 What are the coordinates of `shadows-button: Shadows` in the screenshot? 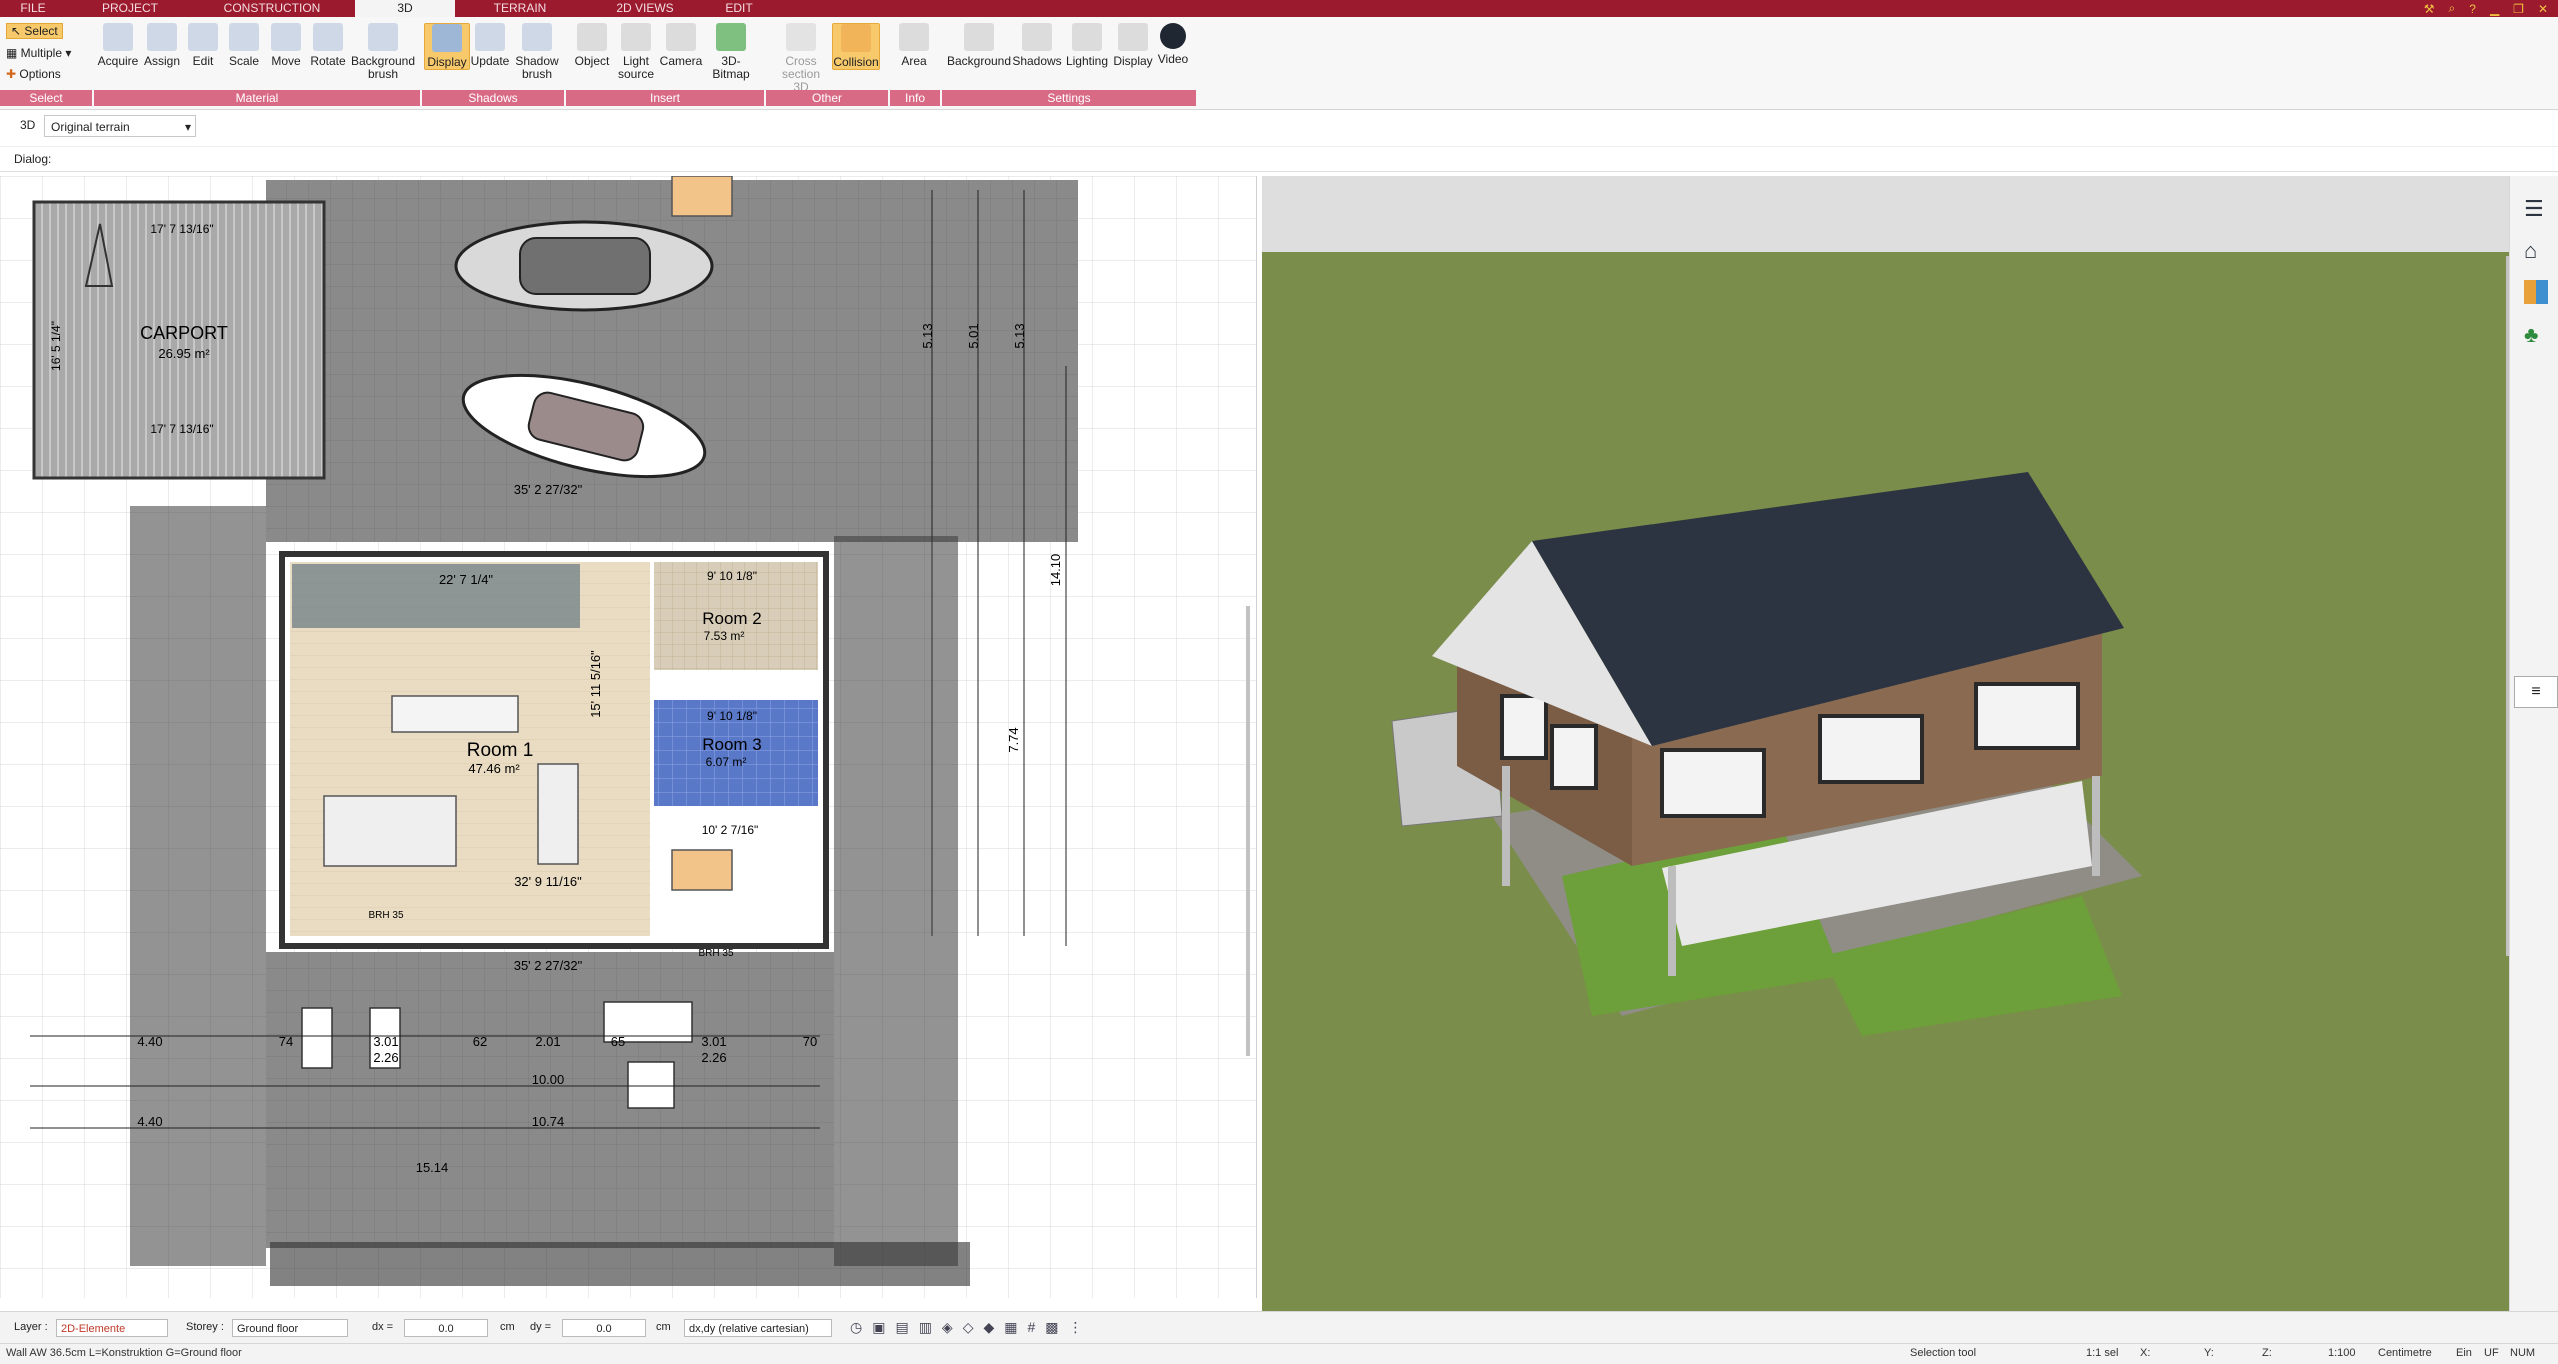 It's located at (1037, 45).